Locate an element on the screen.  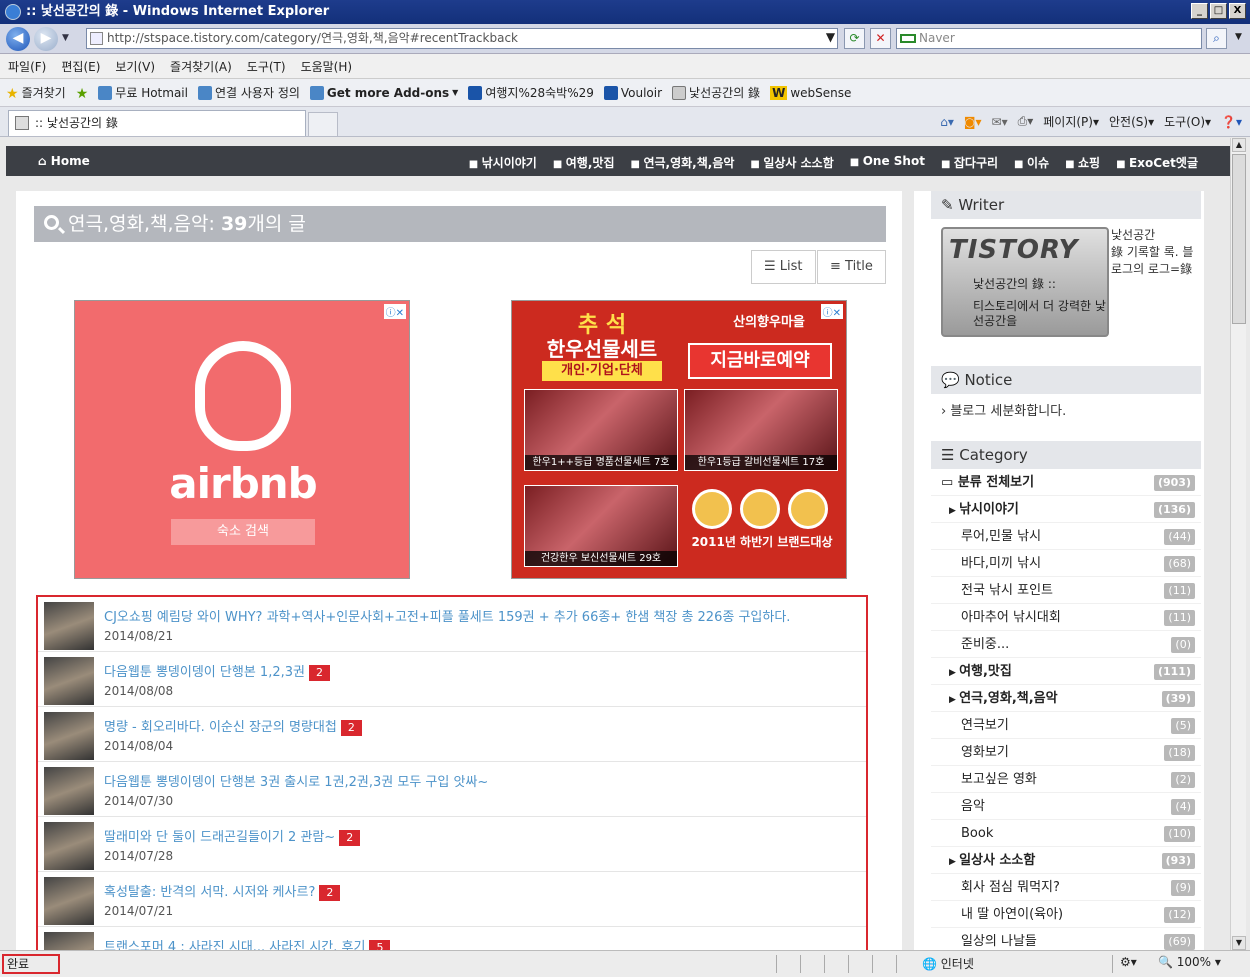
home-icon: ⌂▾ is located at coordinates (947, 122).